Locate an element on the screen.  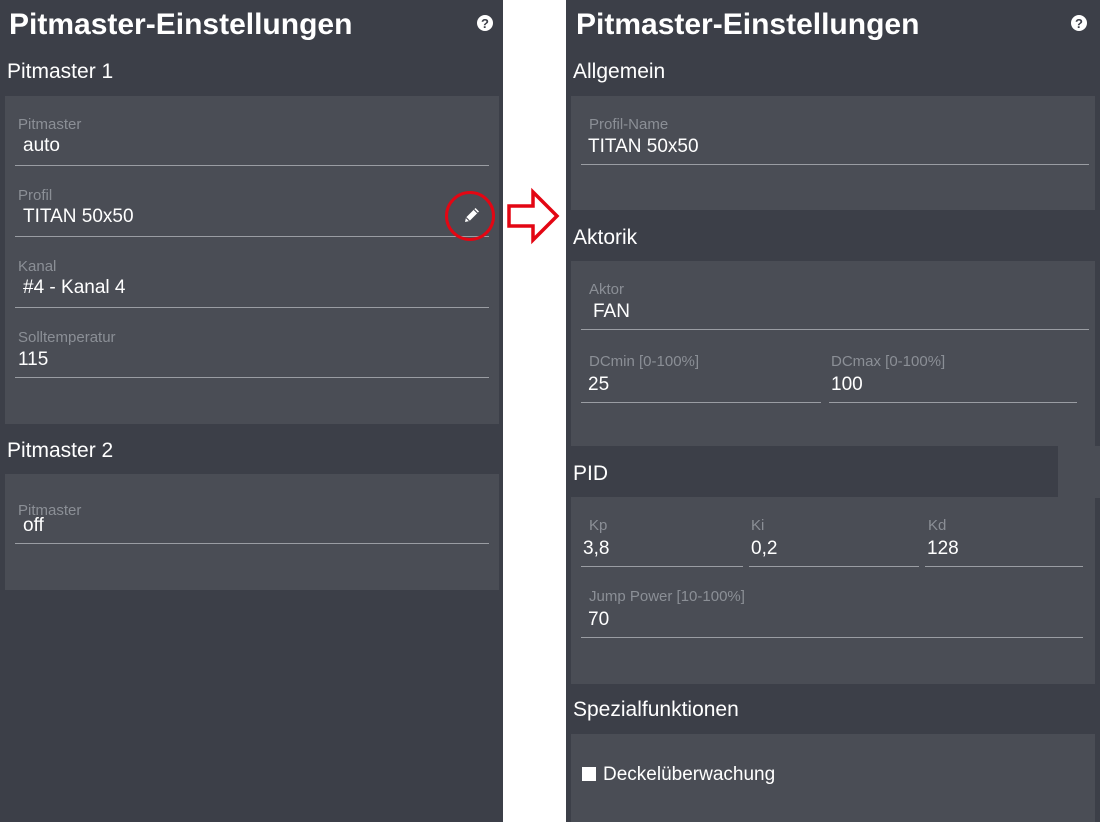
field-label: Jump Power [10-100%] is located at coordinates (667, 596).